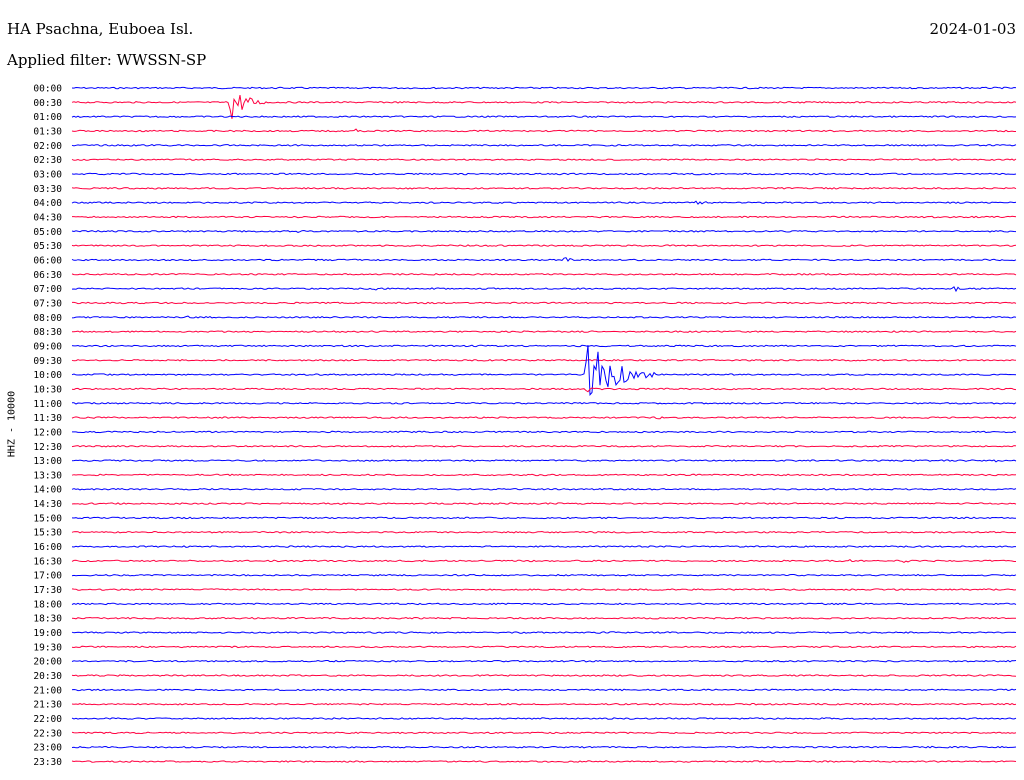 The image size is (1024, 780). What do you see at coordinates (47, 203) in the screenshot?
I see `time-label-0400: 04:00` at bounding box center [47, 203].